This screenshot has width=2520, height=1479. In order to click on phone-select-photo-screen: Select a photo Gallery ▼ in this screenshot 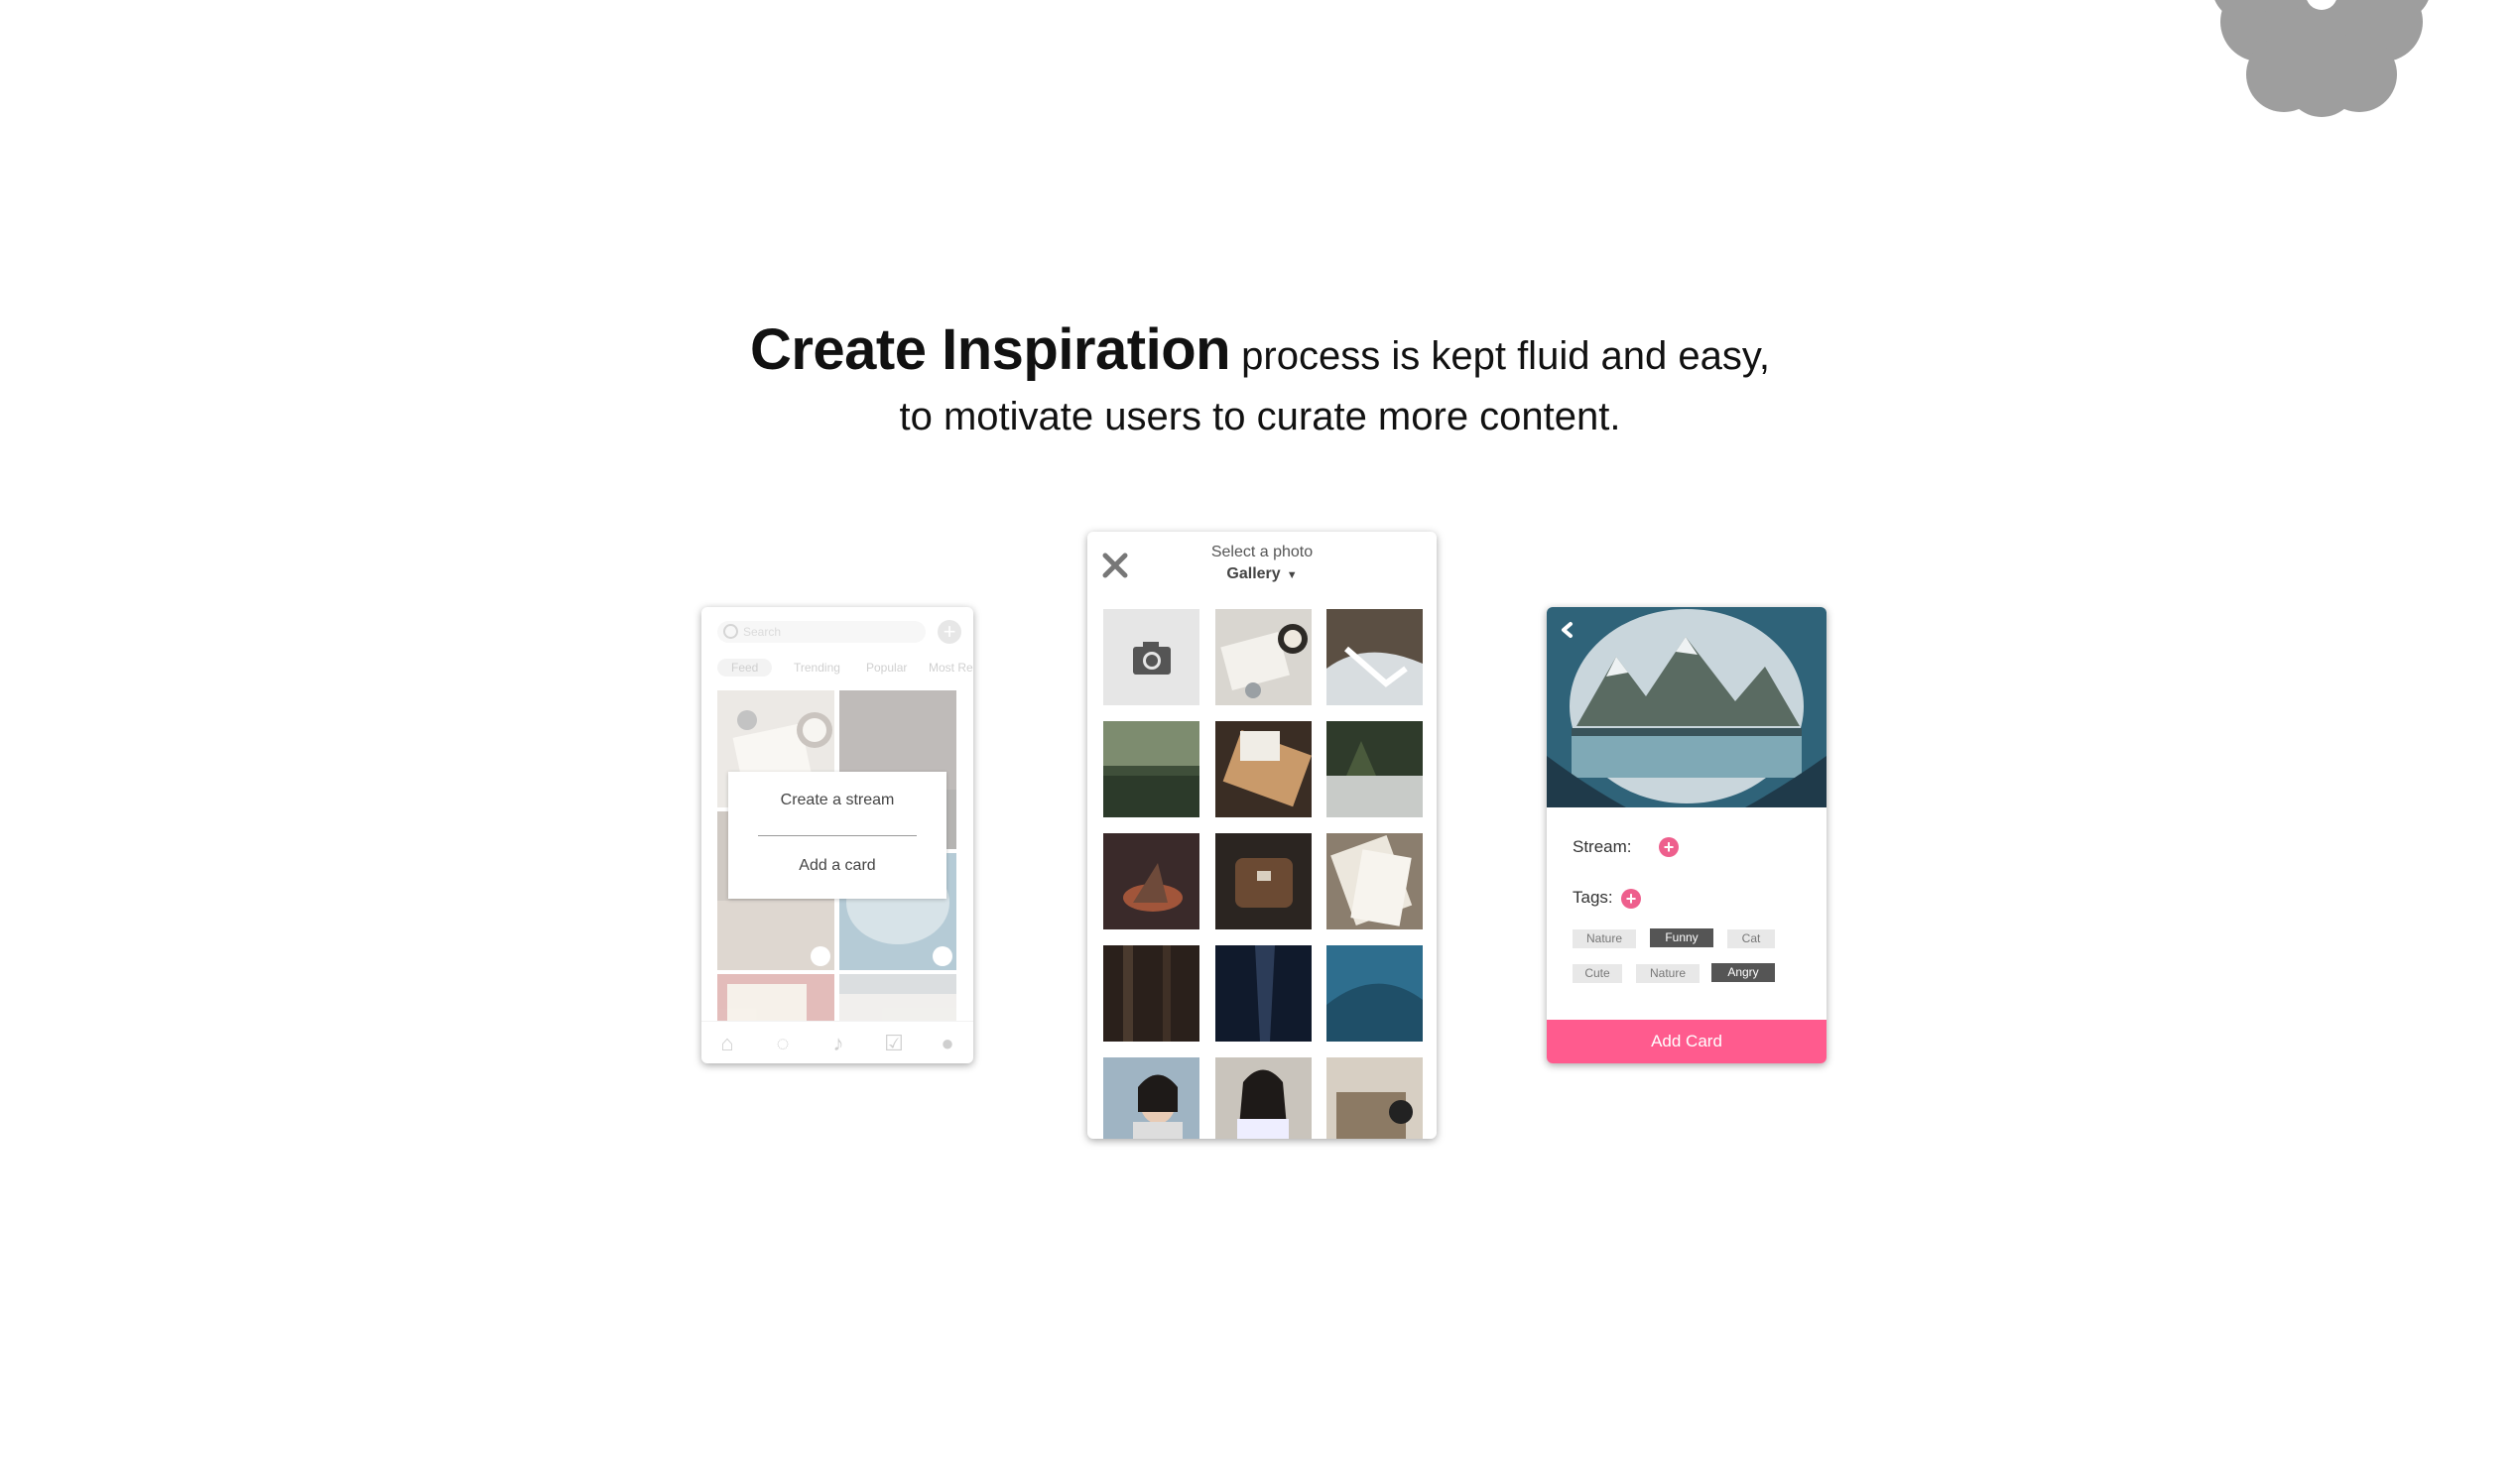, I will do `click(1262, 835)`.